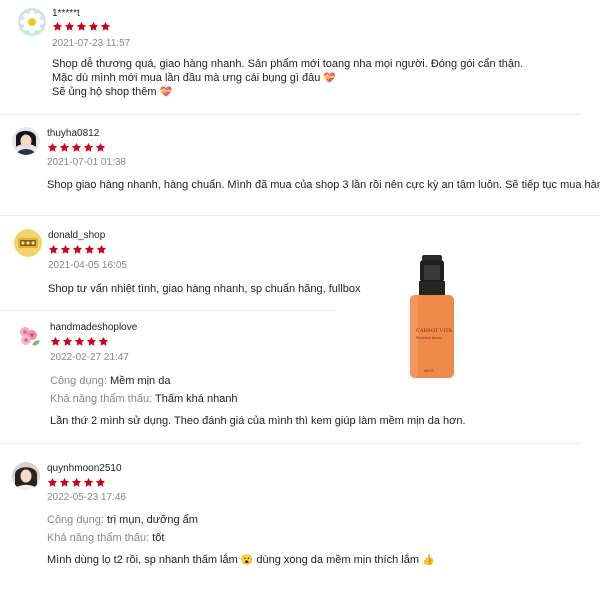  What do you see at coordinates (86, 497) in the screenshot?
I see `review-date: 2022-05-23 17:46` at bounding box center [86, 497].